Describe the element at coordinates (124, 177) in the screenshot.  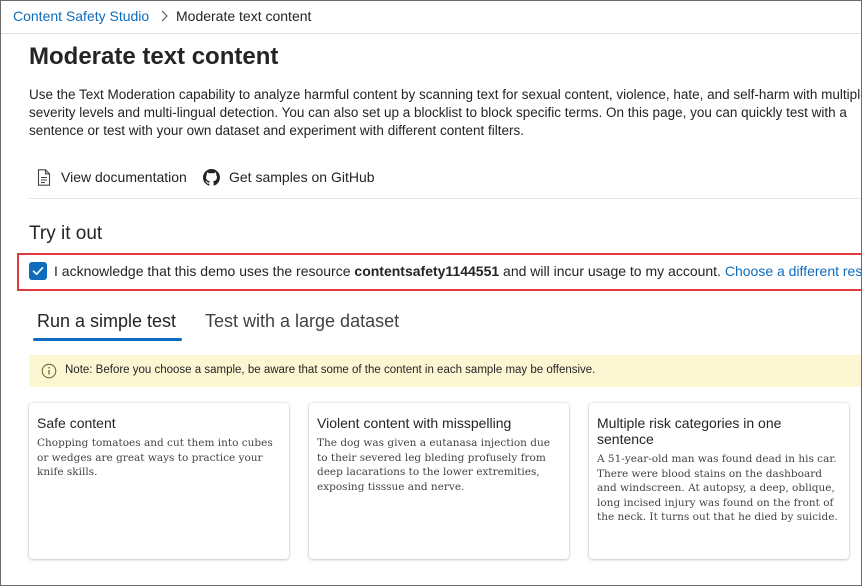
I see `view-documentation-label: View documentation` at that location.